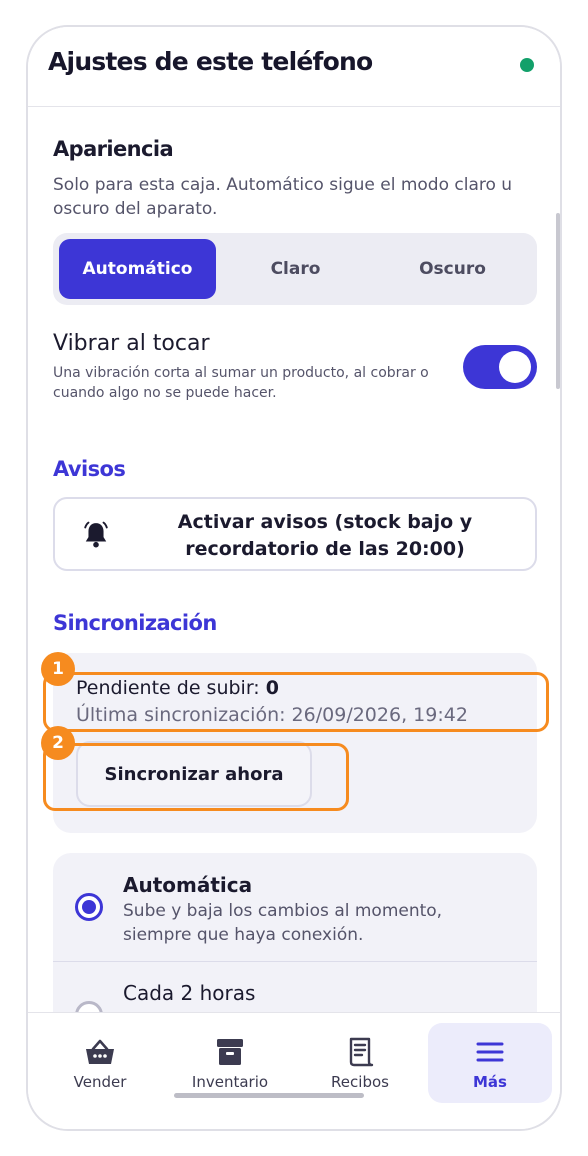 This screenshot has height=1156, width=588. What do you see at coordinates (325, 549) in the screenshot?
I see `enable-notices-line-2: recordatorio de las 20:00)` at bounding box center [325, 549].